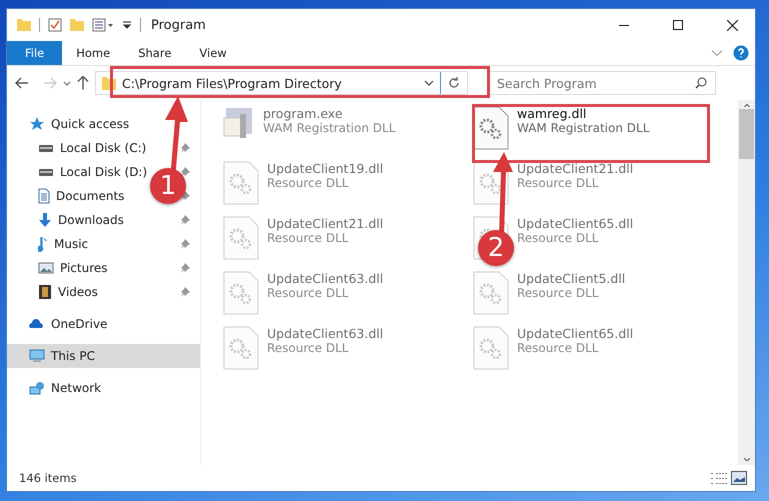 The width and height of the screenshot is (769, 501). Describe the element at coordinates (44, 196) in the screenshot. I see `document-icon` at that location.